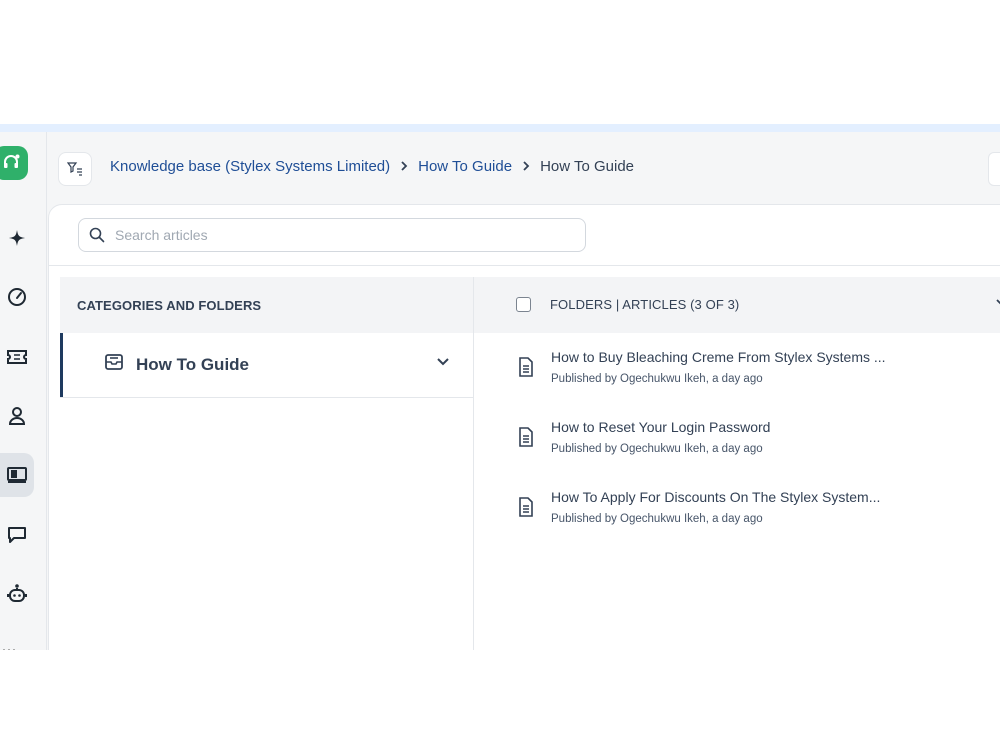  I want to click on search-input, so click(335, 235).